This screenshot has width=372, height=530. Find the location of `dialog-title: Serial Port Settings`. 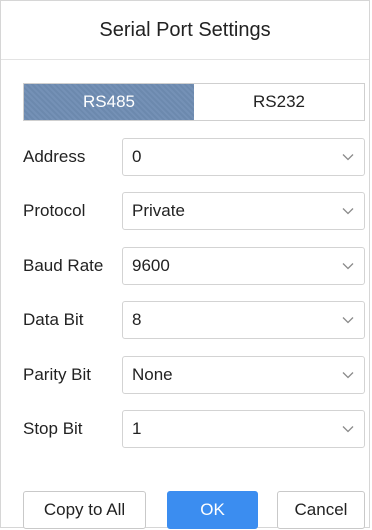

dialog-title: Serial Port Settings is located at coordinates (185, 29).